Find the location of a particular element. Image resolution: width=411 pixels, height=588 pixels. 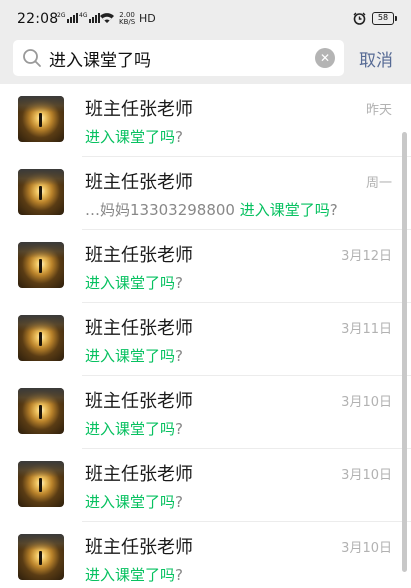

message-snippet: …妈妈13303298800 进入课堂了吗? is located at coordinates (211, 209).